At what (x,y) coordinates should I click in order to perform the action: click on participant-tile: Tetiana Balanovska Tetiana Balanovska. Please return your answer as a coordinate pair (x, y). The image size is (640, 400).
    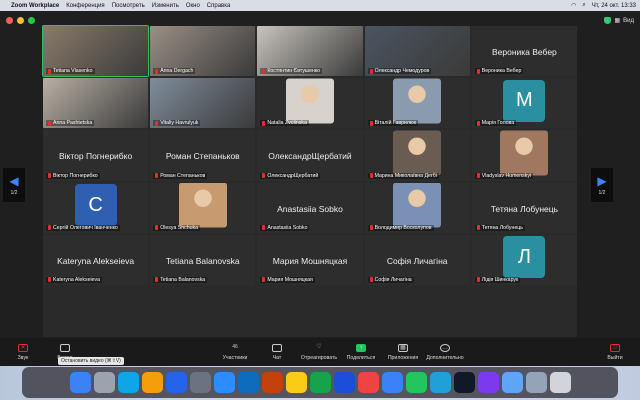
    Looking at the image, I should click on (203, 259).